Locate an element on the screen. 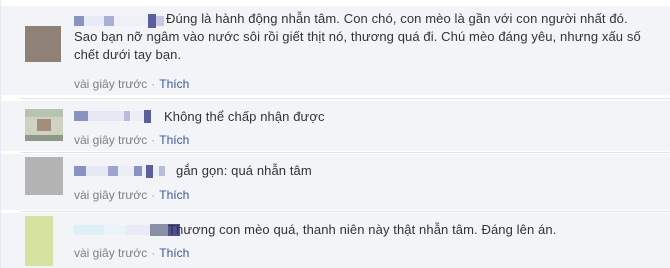  comment-text: Không thể chấp nhận được is located at coordinates (244, 116).